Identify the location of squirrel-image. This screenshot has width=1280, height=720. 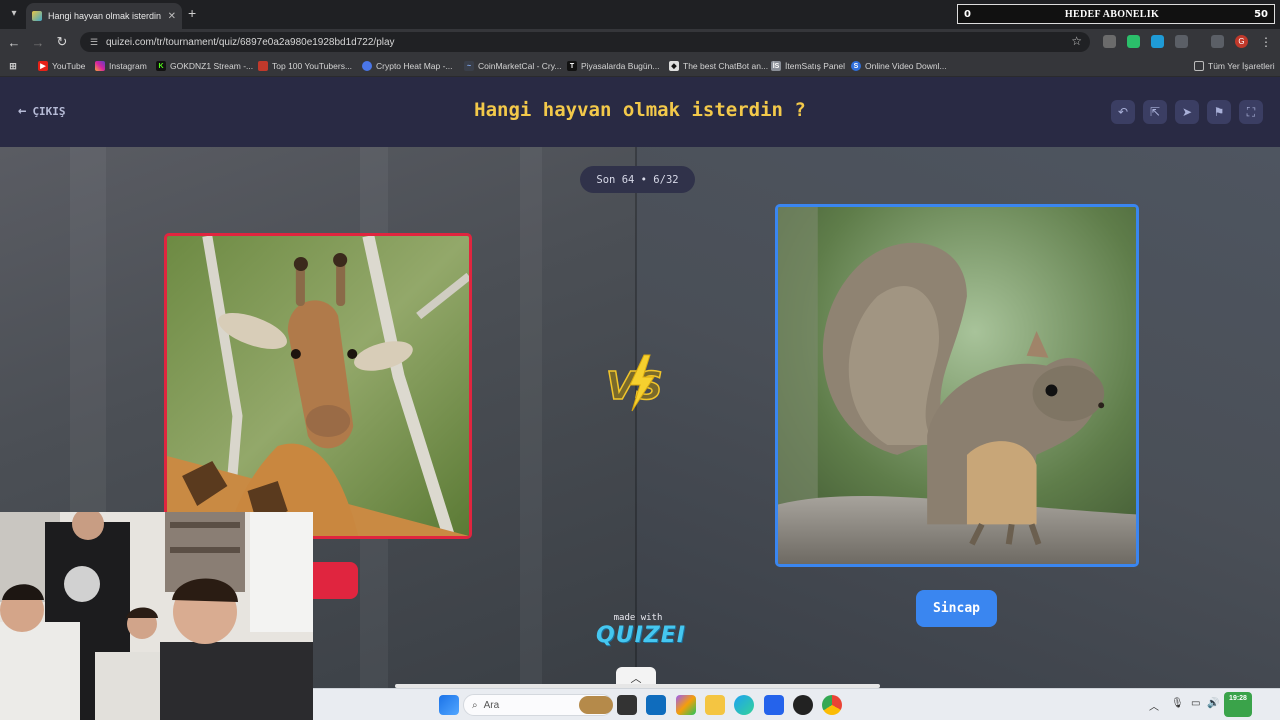
(957, 385).